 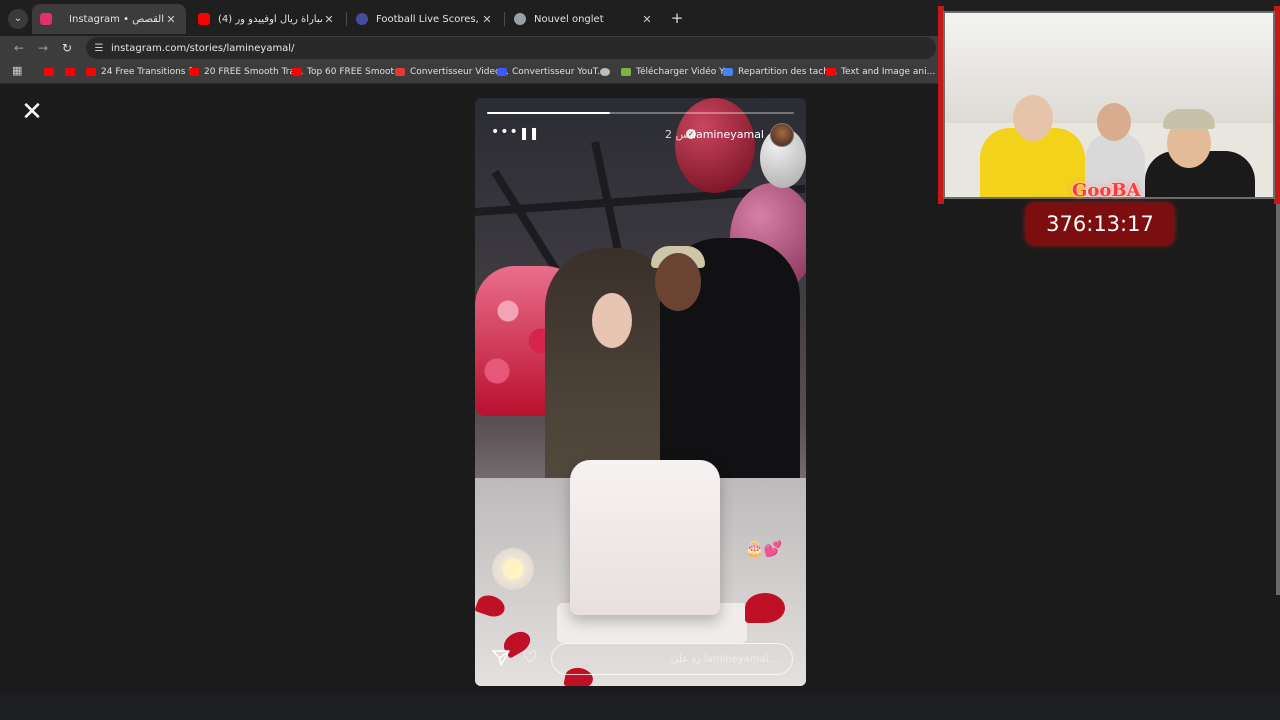 What do you see at coordinates (1189, 119) in the screenshot?
I see `cap` at bounding box center [1189, 119].